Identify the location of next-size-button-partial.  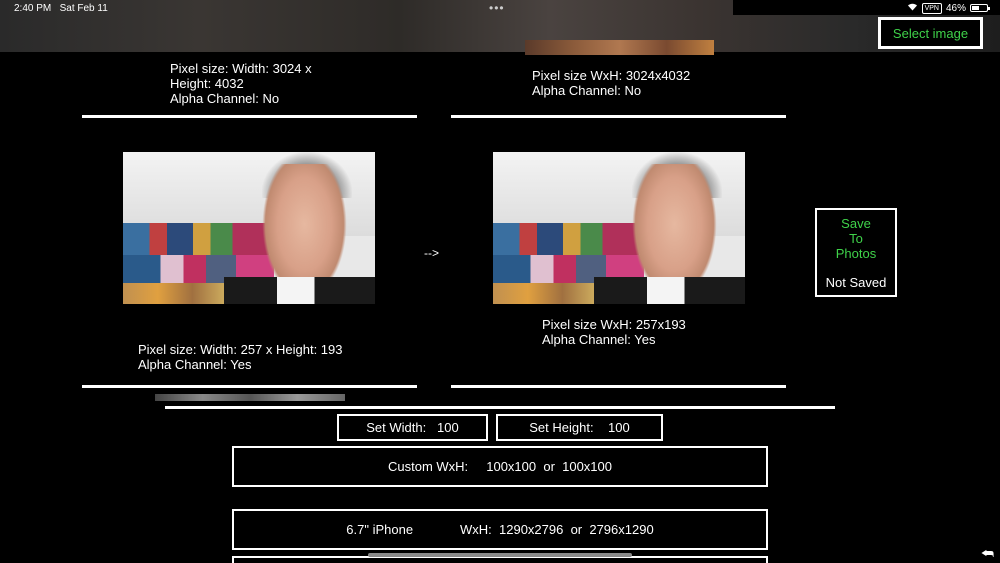
(500, 559).